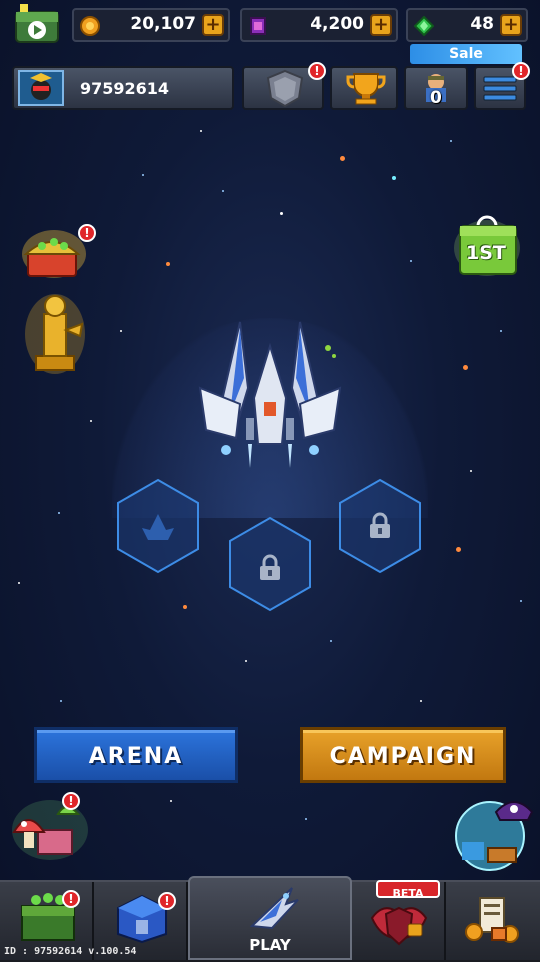  Describe the element at coordinates (57, 254) in the screenshot. I see `gift-chest-event-button: !` at that location.